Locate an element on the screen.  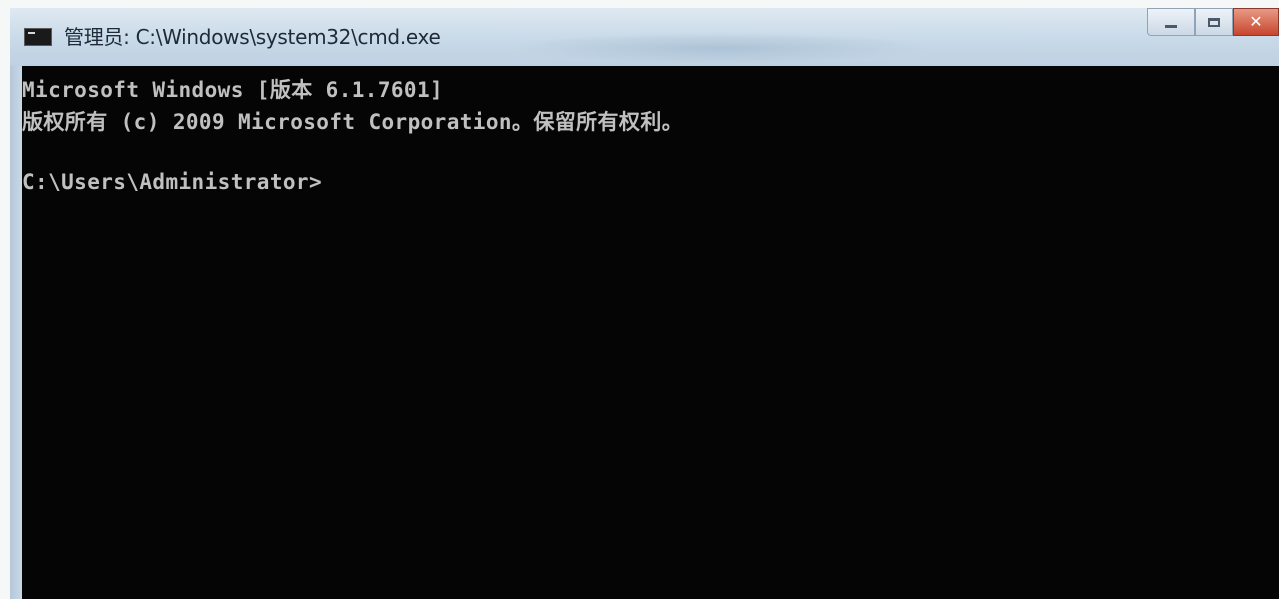
close-icon: ✕ is located at coordinates (1256, 21).